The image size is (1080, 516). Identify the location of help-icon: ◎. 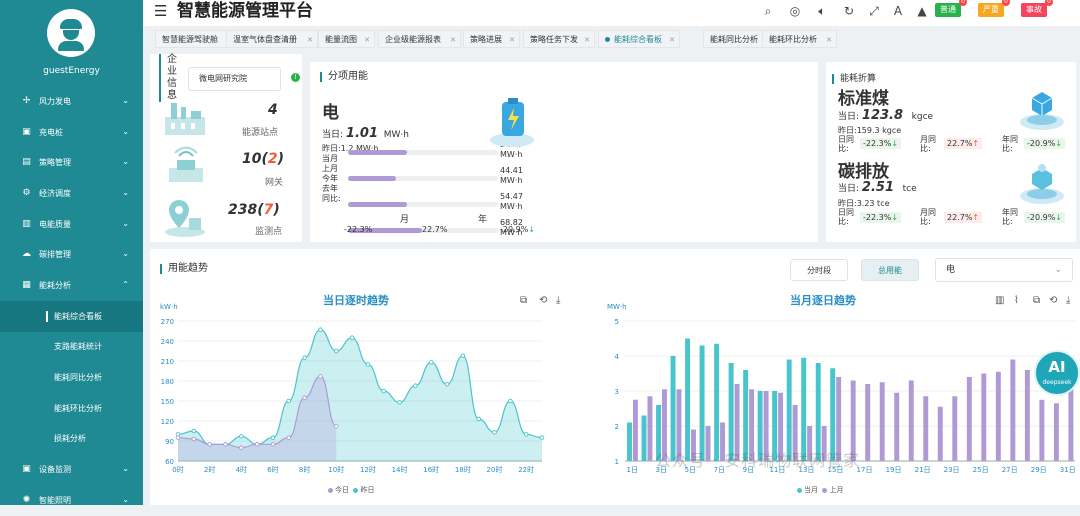
(795, 11).